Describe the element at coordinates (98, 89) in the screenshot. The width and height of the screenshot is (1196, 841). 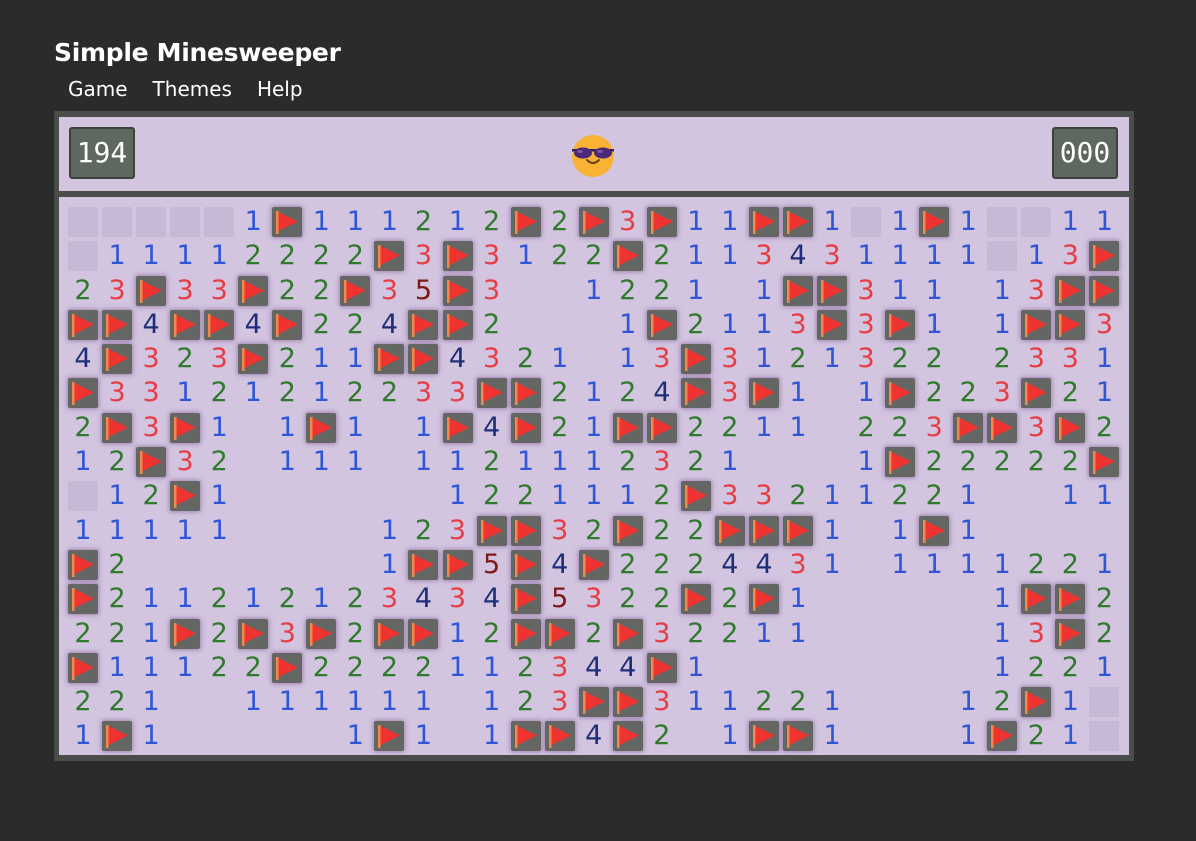
I see `menu-game: Game` at that location.